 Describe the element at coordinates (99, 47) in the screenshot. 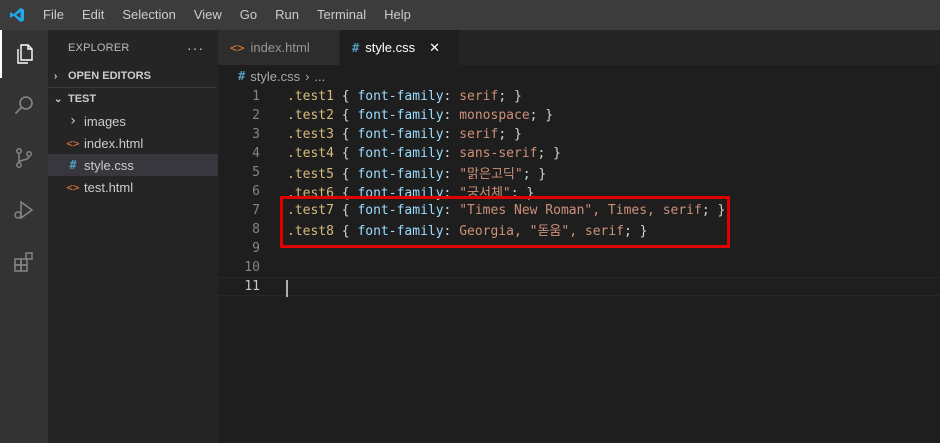

I see `explorer-title: EXPLORER` at that location.